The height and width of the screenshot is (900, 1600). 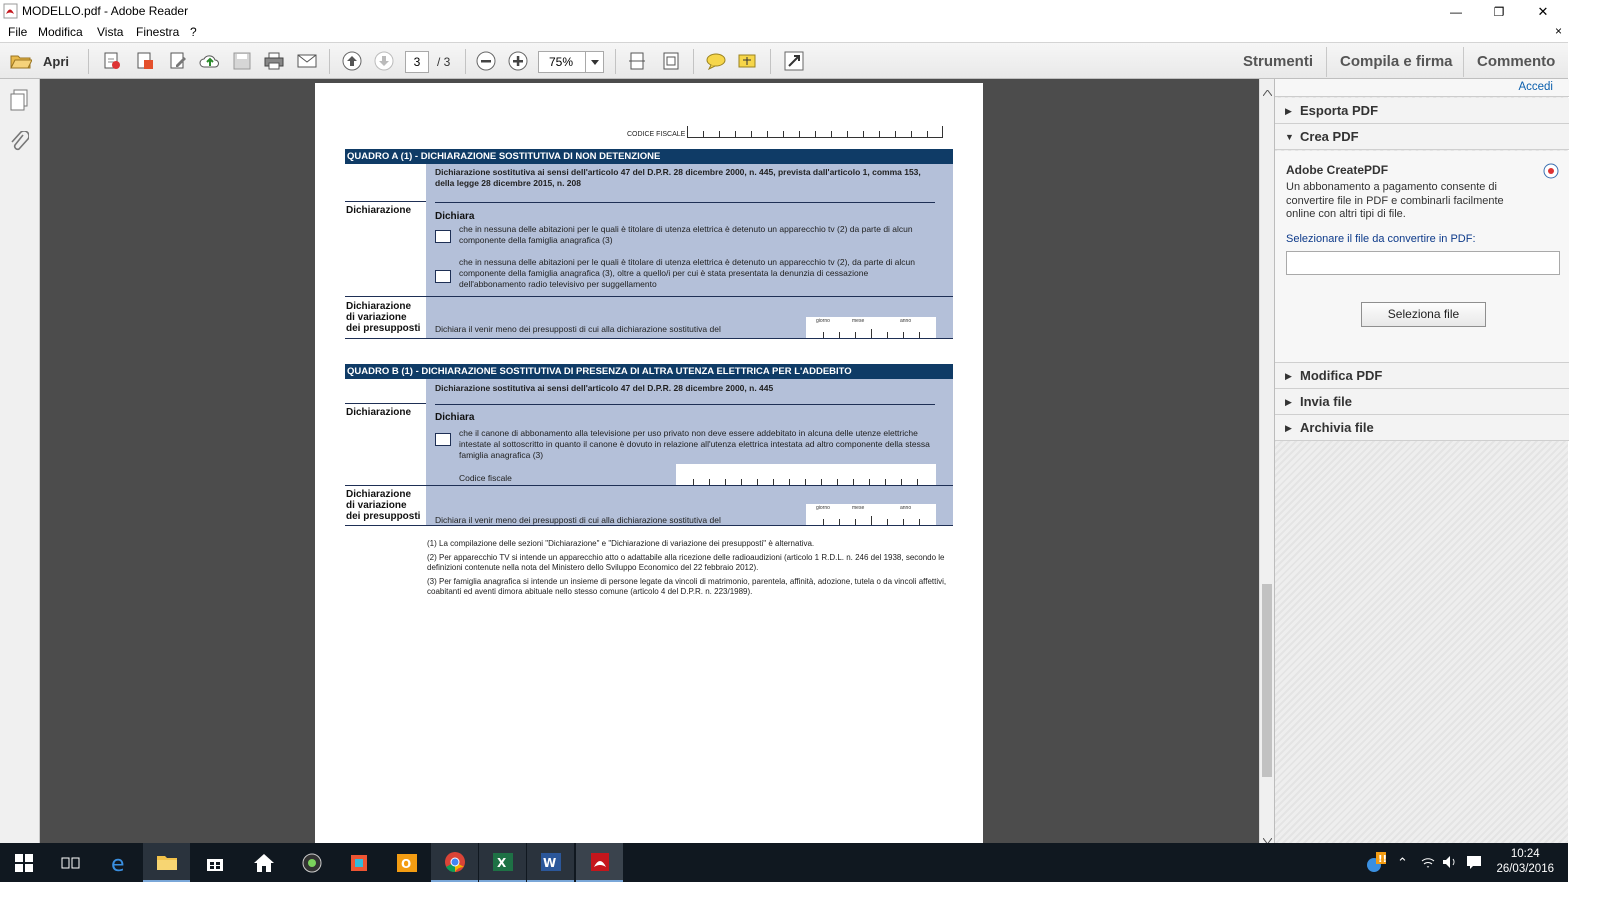 I want to click on fit-page-icon, so click(x=671, y=61).